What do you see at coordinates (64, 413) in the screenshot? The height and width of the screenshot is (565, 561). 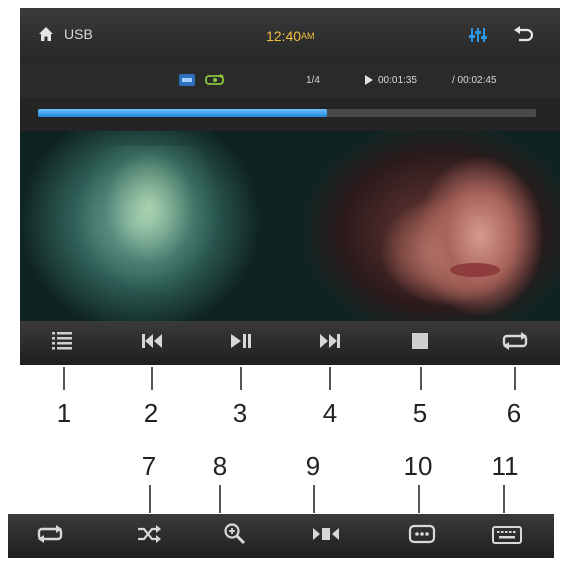 I see `callout-number-1: 1` at bounding box center [64, 413].